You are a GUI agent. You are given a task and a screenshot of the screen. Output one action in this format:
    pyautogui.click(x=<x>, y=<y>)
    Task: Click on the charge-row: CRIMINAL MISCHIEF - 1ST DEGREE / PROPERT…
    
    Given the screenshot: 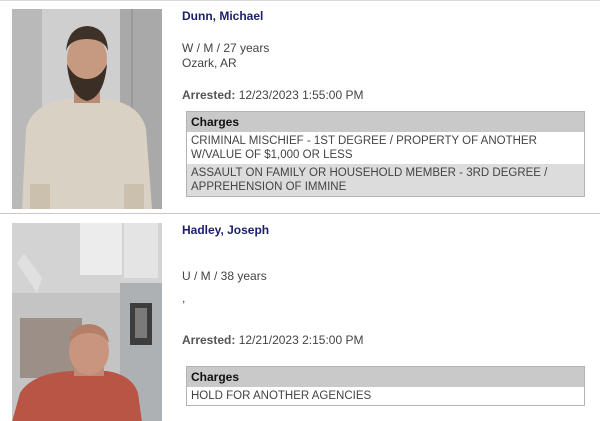 What is the action you would take?
    pyautogui.click(x=364, y=148)
    